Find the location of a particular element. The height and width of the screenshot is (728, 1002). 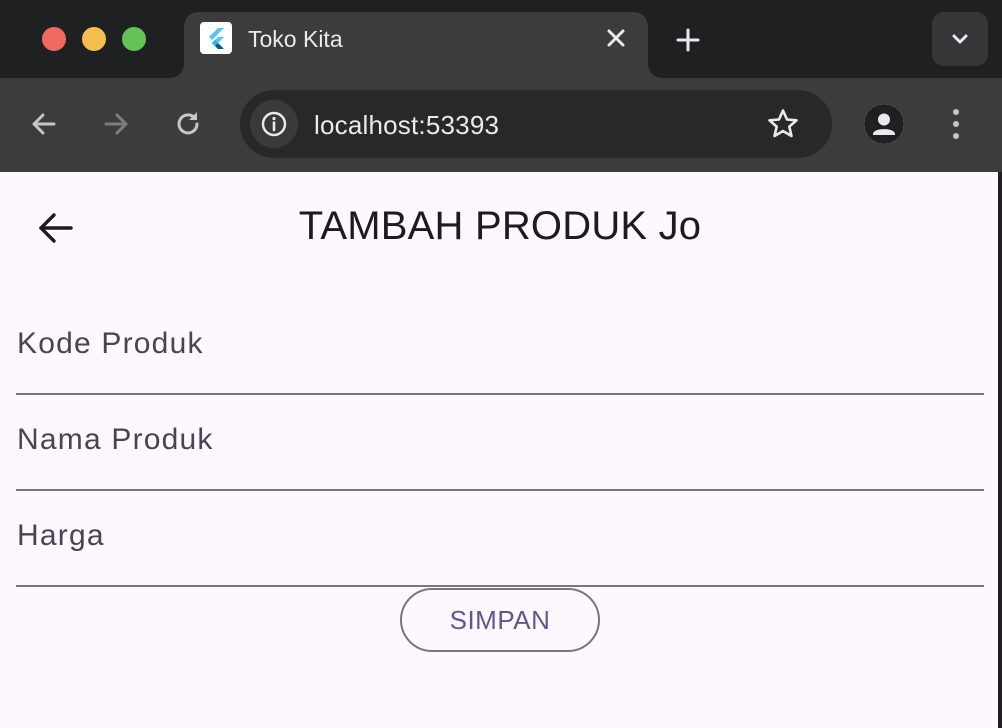

chevron-down-icon is located at coordinates (960, 39).